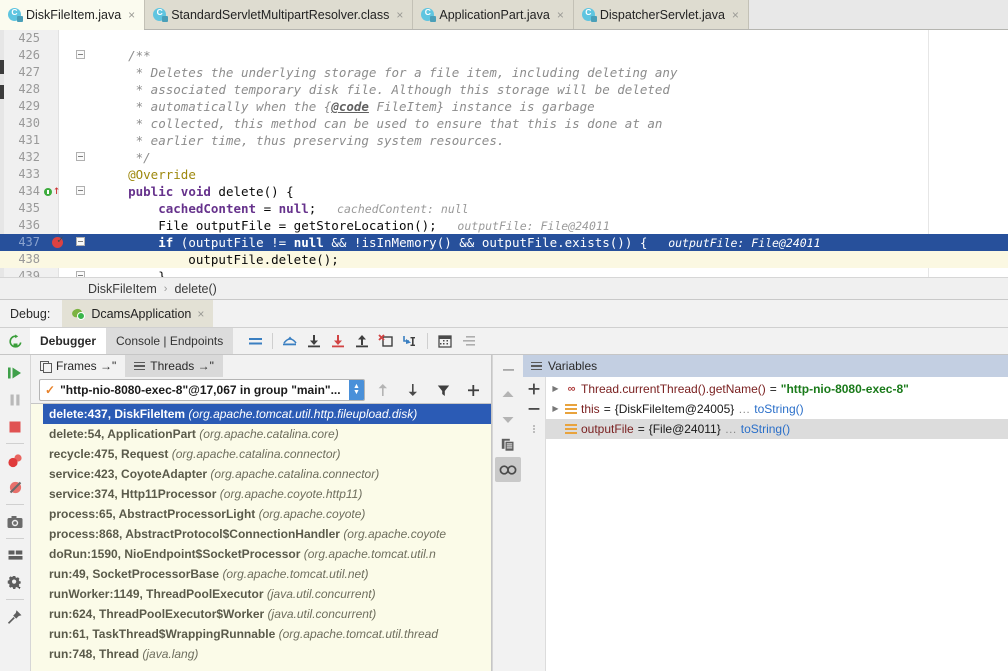 The width and height of the screenshot is (1008, 671). I want to click on collapse-button, so click(508, 369).